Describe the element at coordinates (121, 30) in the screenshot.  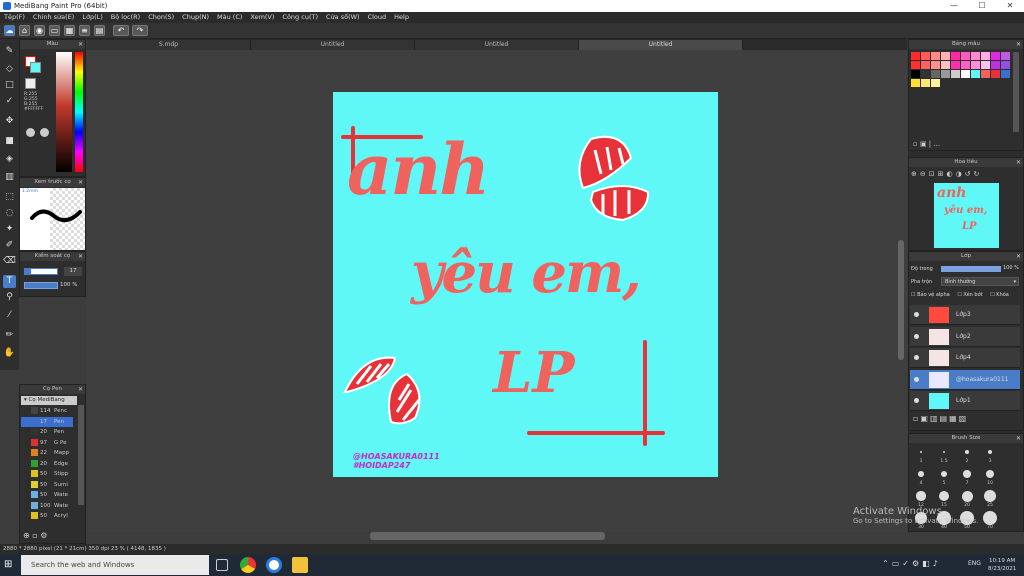
I see `undo-icon: ↶` at that location.